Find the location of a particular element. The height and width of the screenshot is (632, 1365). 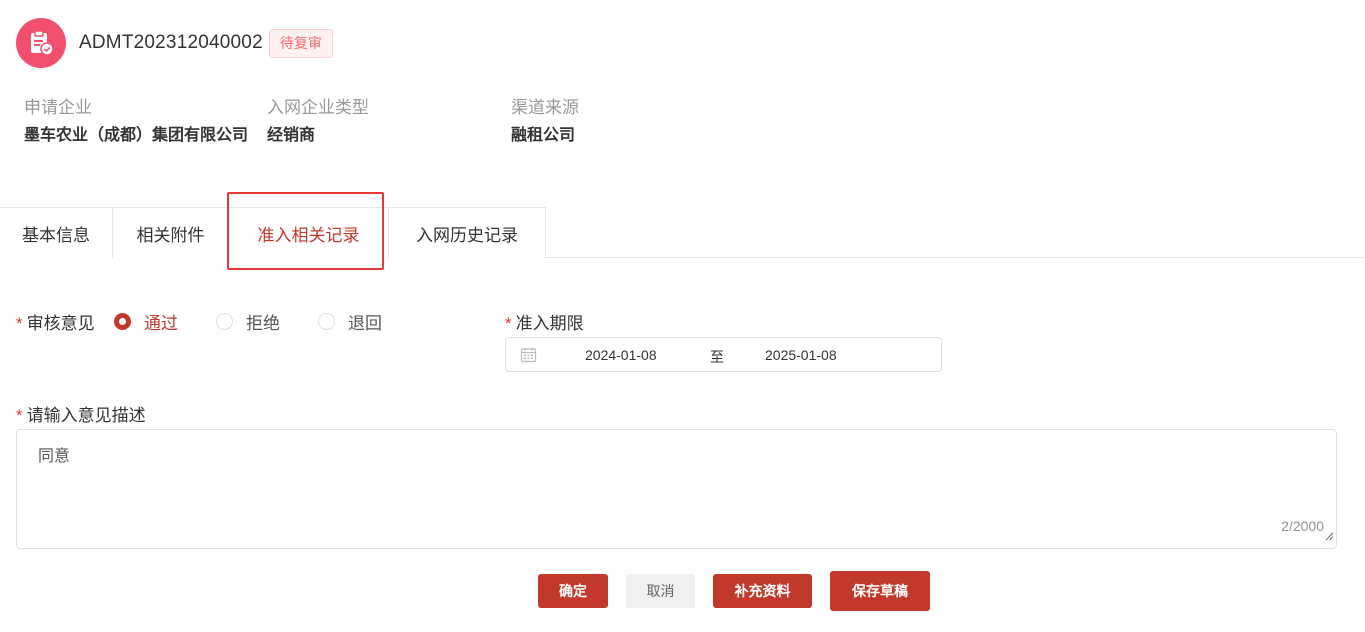

info-channel: 渠道来源 融租公司 is located at coordinates (631, 123).